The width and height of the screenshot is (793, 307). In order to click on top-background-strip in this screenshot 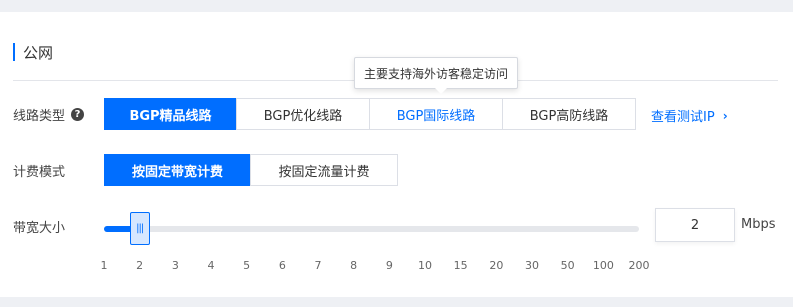, I will do `click(396, 6)`.